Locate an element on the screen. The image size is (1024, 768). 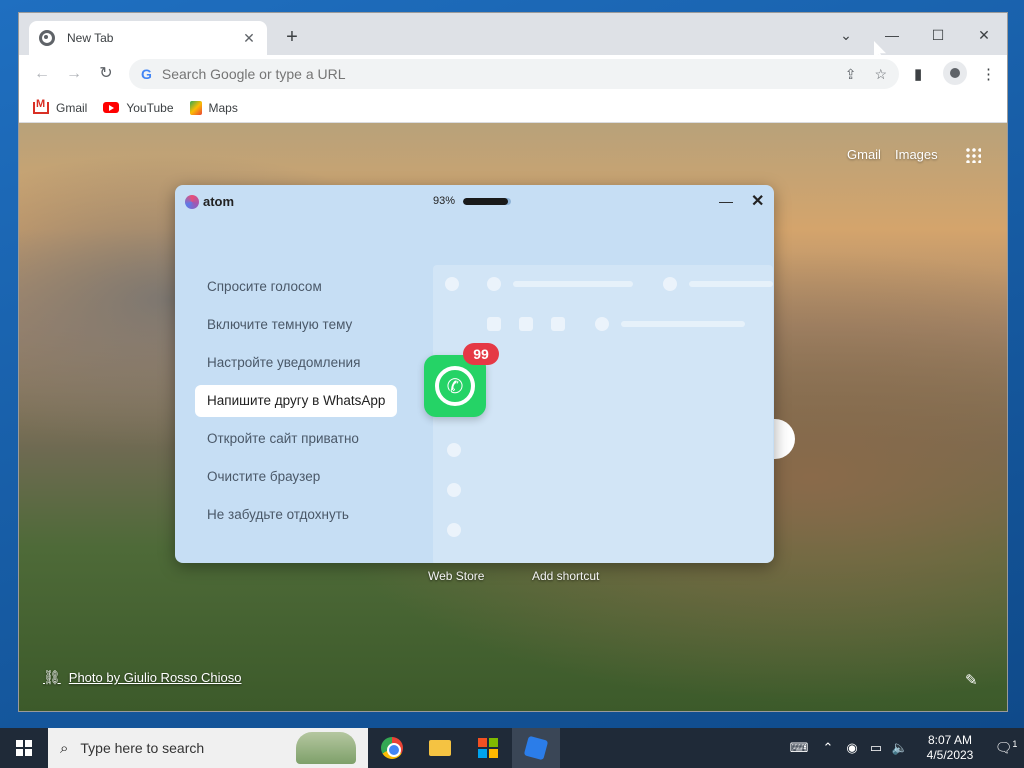
store-icon is located at coordinates (488, 748).